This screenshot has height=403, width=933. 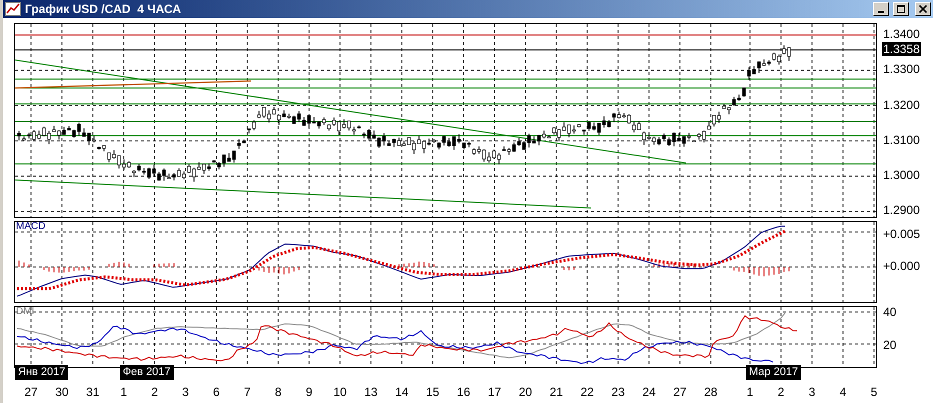 I want to click on date-label: 7, so click(x=247, y=392).